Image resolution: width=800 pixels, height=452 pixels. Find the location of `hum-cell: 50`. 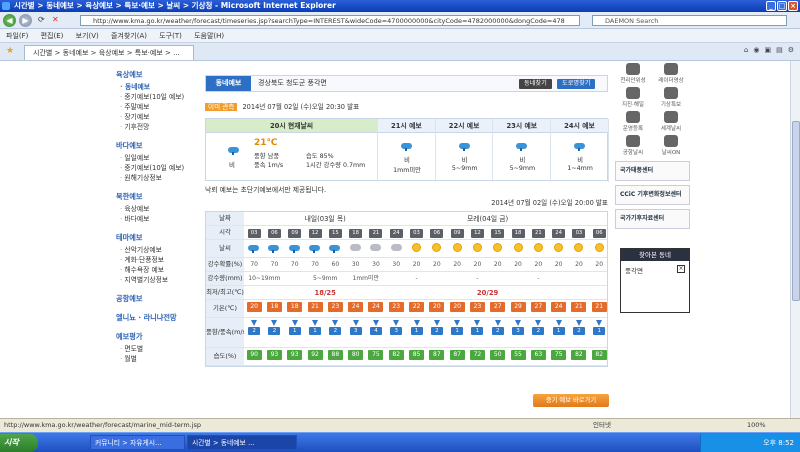

hum-cell: 50 is located at coordinates (498, 354).